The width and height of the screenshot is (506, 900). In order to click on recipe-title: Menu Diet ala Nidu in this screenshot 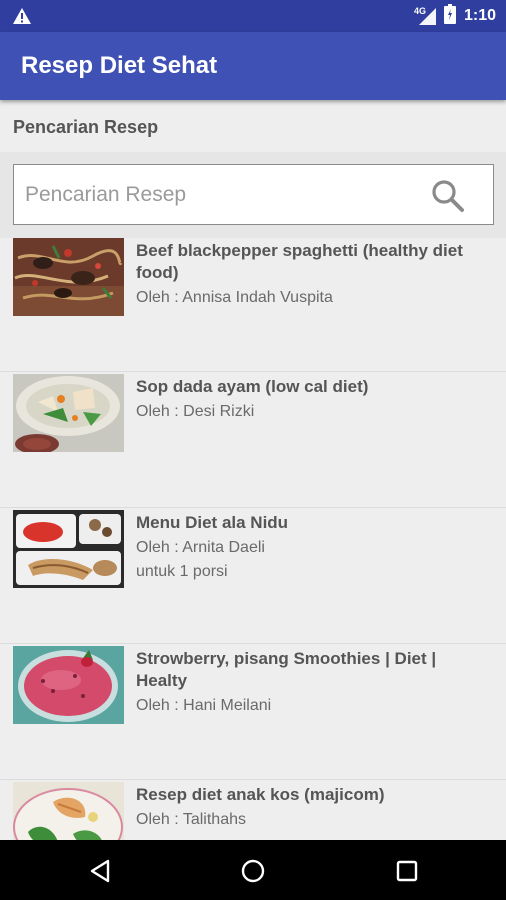, I will do `click(212, 522)`.